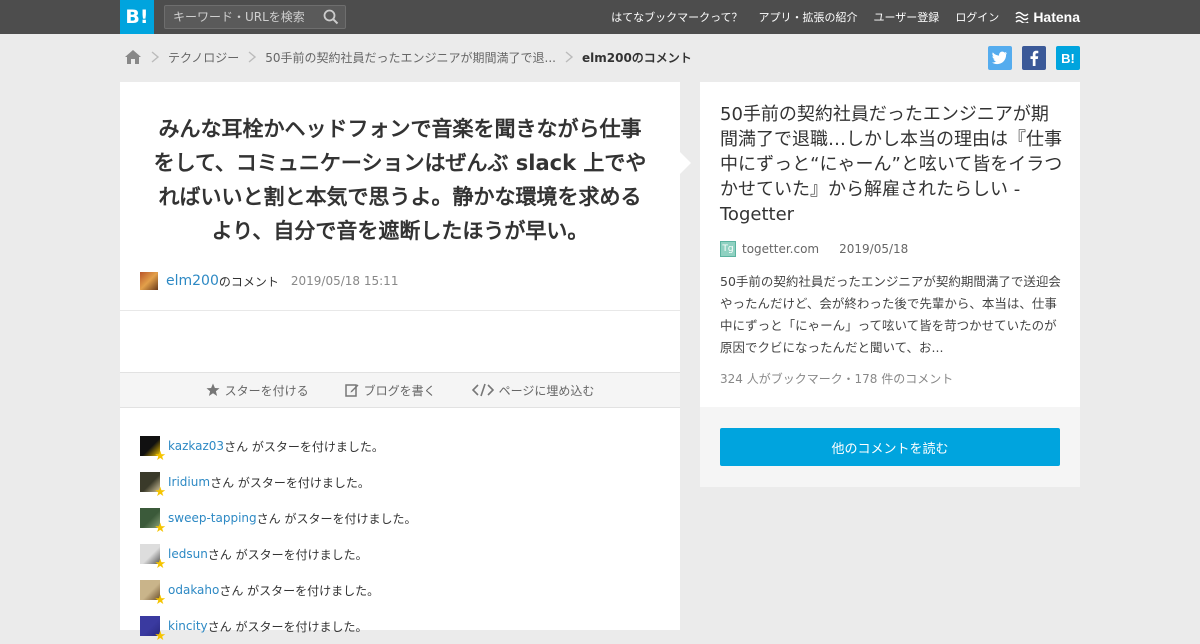 Image resolution: width=1200 pixels, height=644 pixels. What do you see at coordinates (192, 281) in the screenshot?
I see `comment-user-link: elm200` at bounding box center [192, 281].